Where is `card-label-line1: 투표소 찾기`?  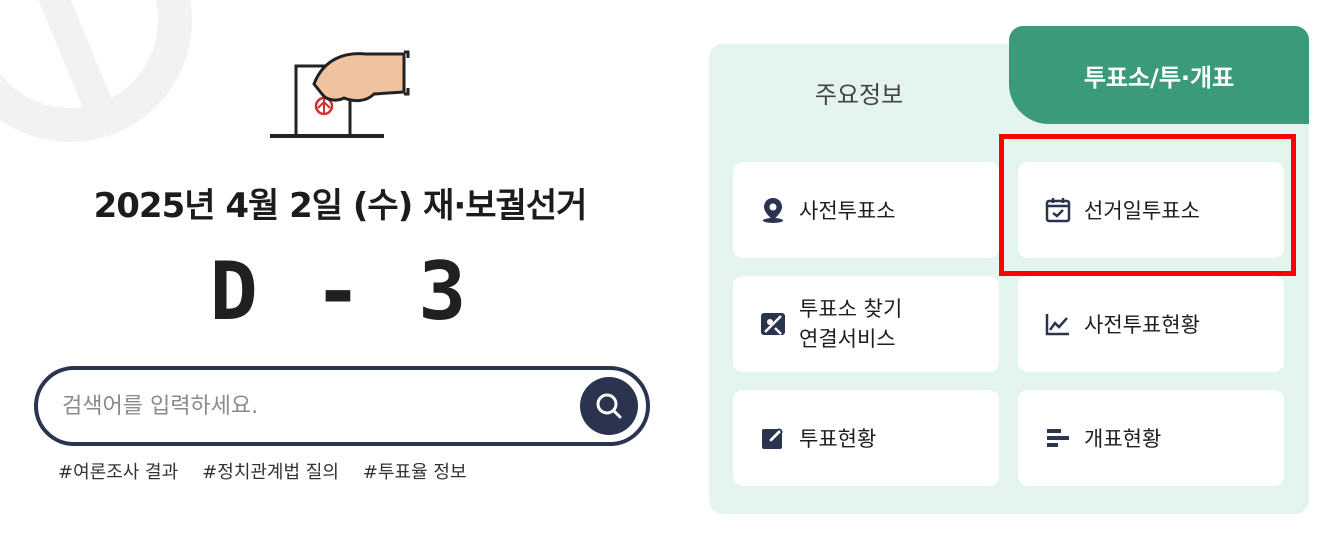 card-label-line1: 투표소 찾기 is located at coordinates (851, 309).